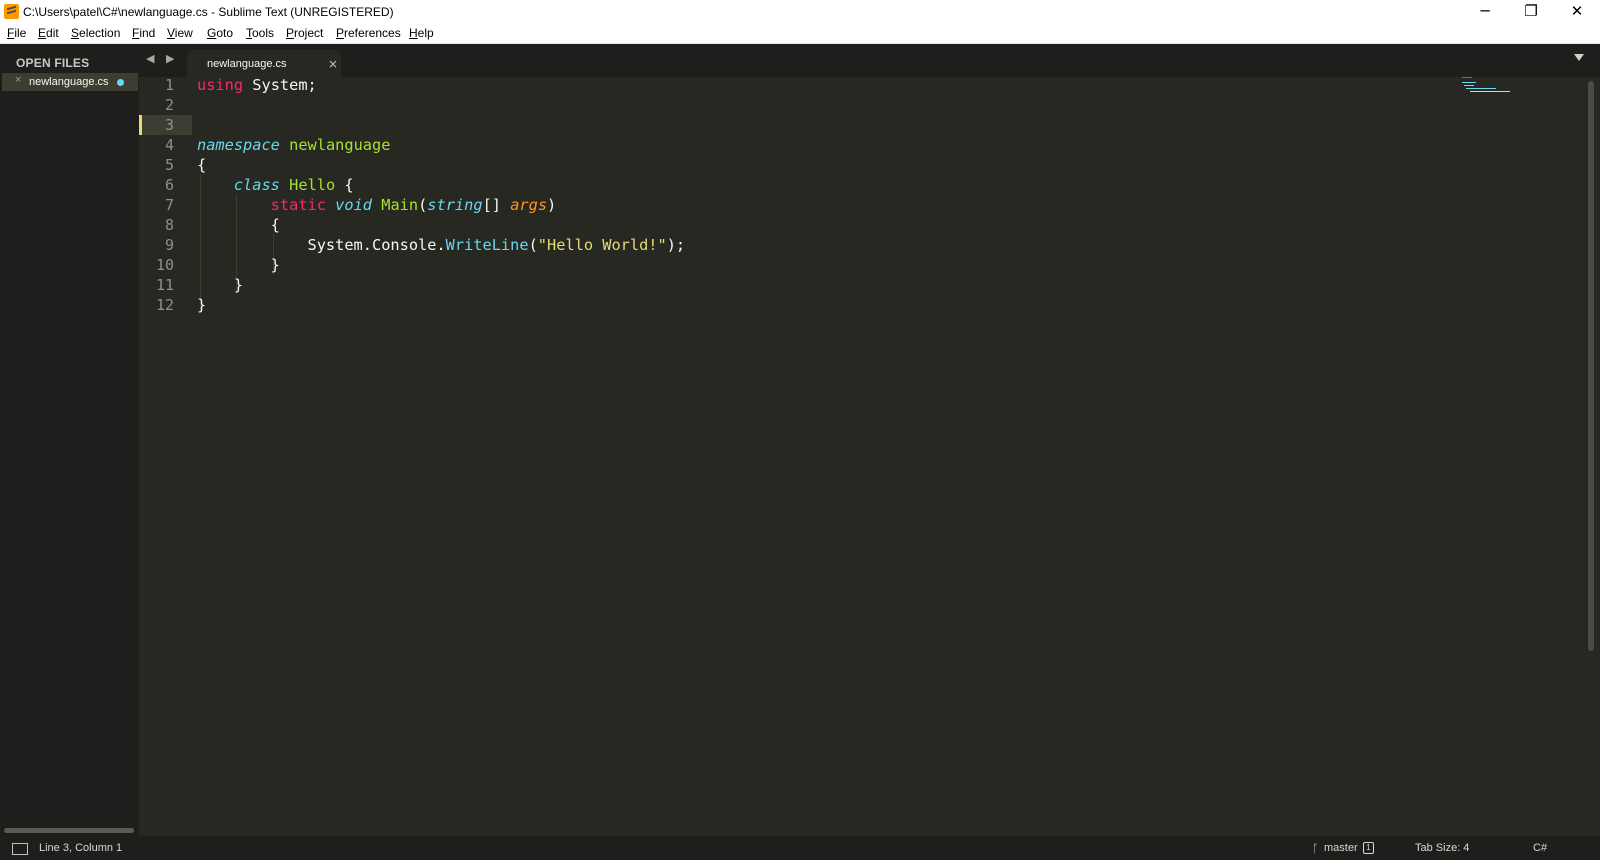 The height and width of the screenshot is (860, 1600). Describe the element at coordinates (169, 205) in the screenshot. I see `line-number: 7` at that location.